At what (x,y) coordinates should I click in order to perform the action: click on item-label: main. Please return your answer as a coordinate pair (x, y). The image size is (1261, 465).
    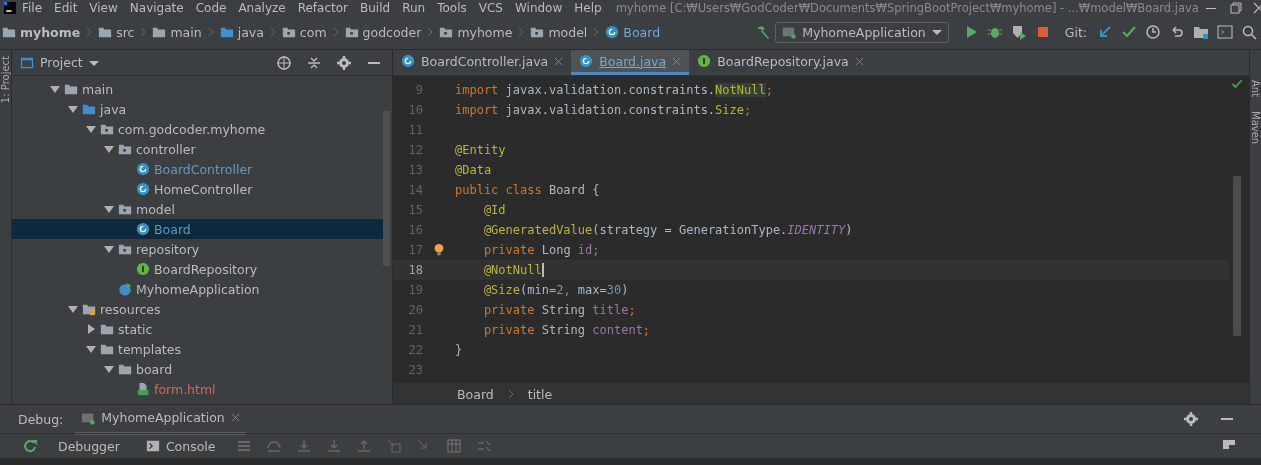
    Looking at the image, I should click on (98, 89).